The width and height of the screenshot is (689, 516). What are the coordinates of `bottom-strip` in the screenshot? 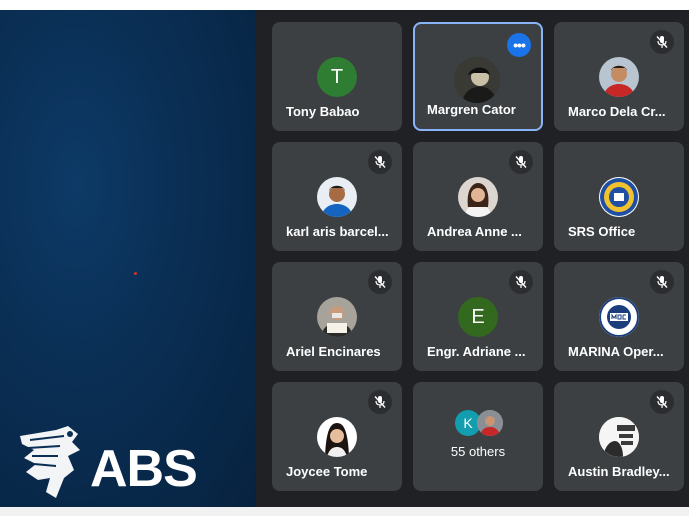 It's located at (344, 511).